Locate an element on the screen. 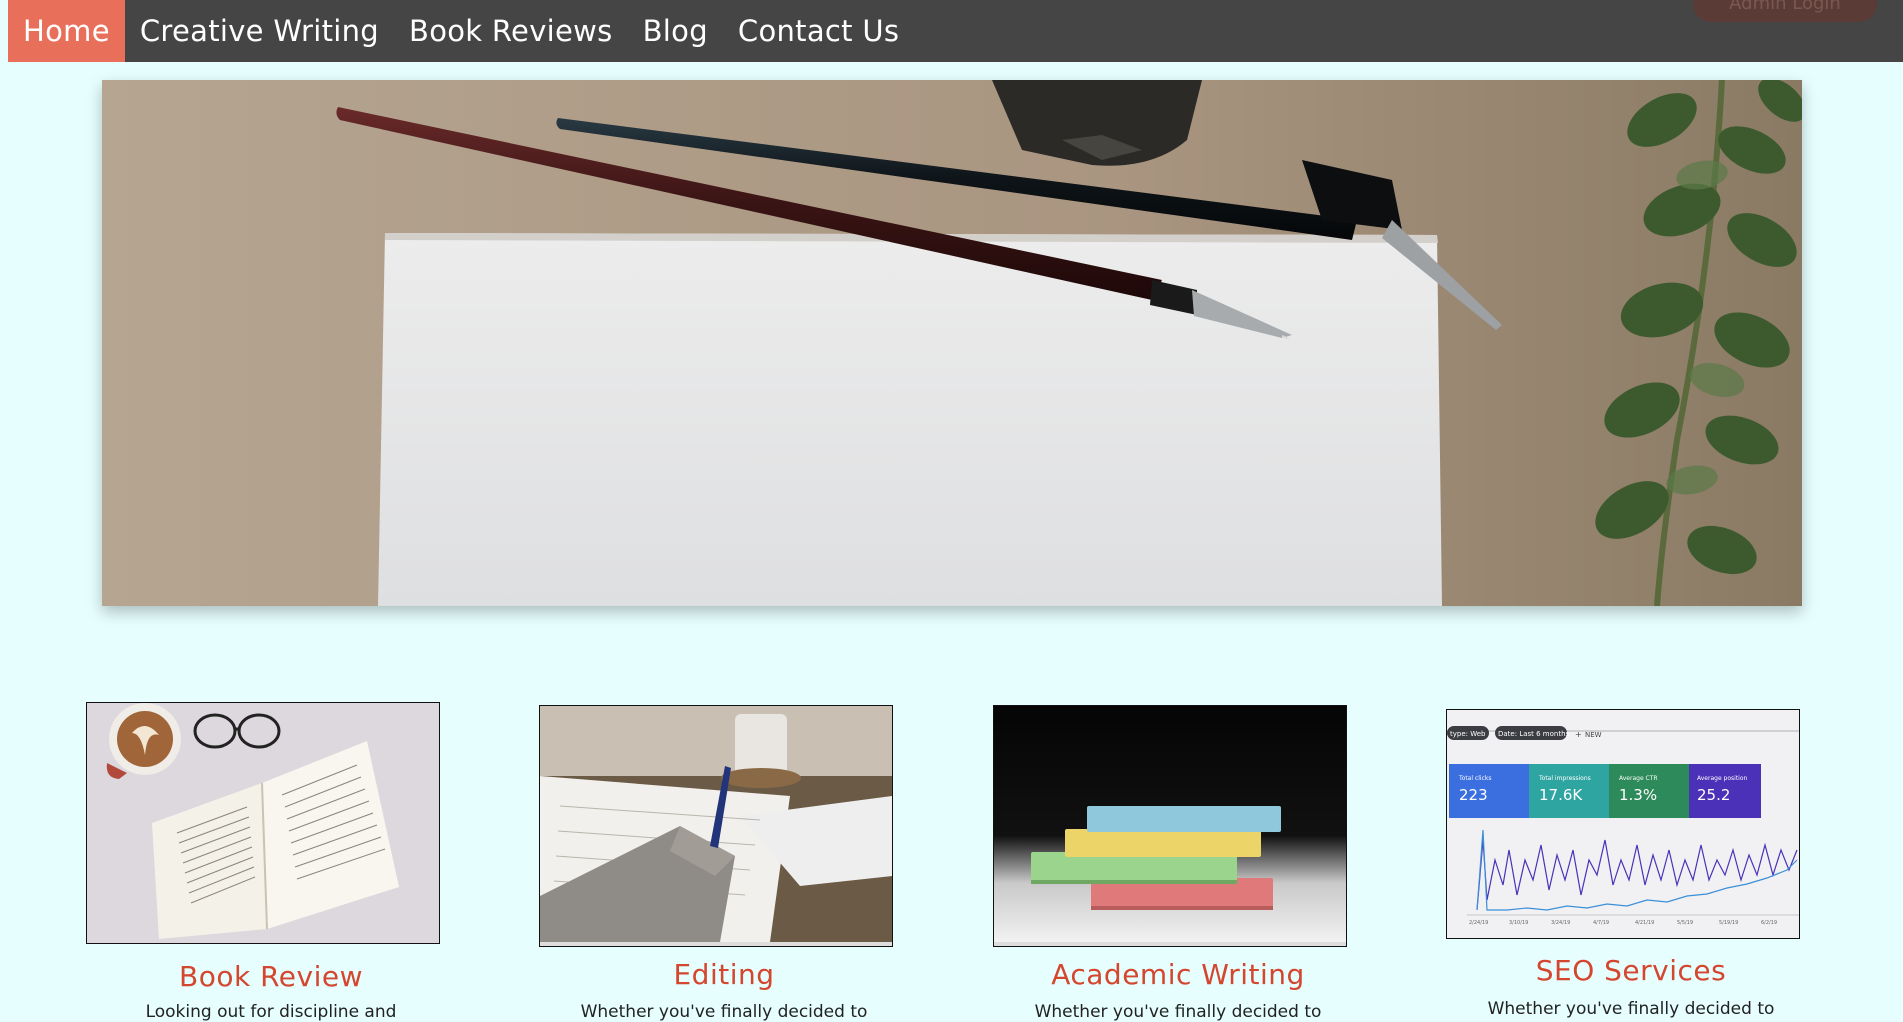  date-tick: 5/5/19 is located at coordinates (1685, 923).